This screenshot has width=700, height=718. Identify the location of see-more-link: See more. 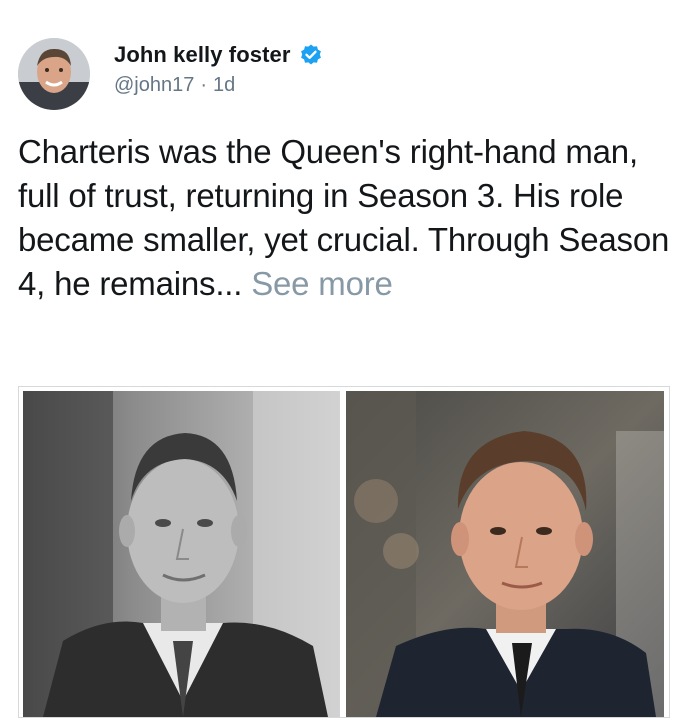
(322, 283).